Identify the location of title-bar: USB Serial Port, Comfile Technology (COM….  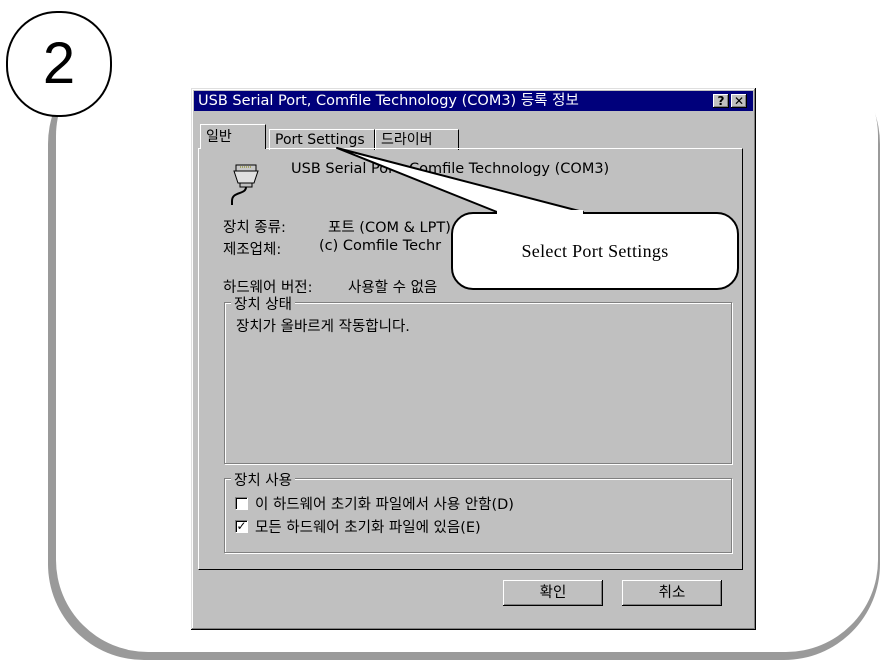
(473, 101).